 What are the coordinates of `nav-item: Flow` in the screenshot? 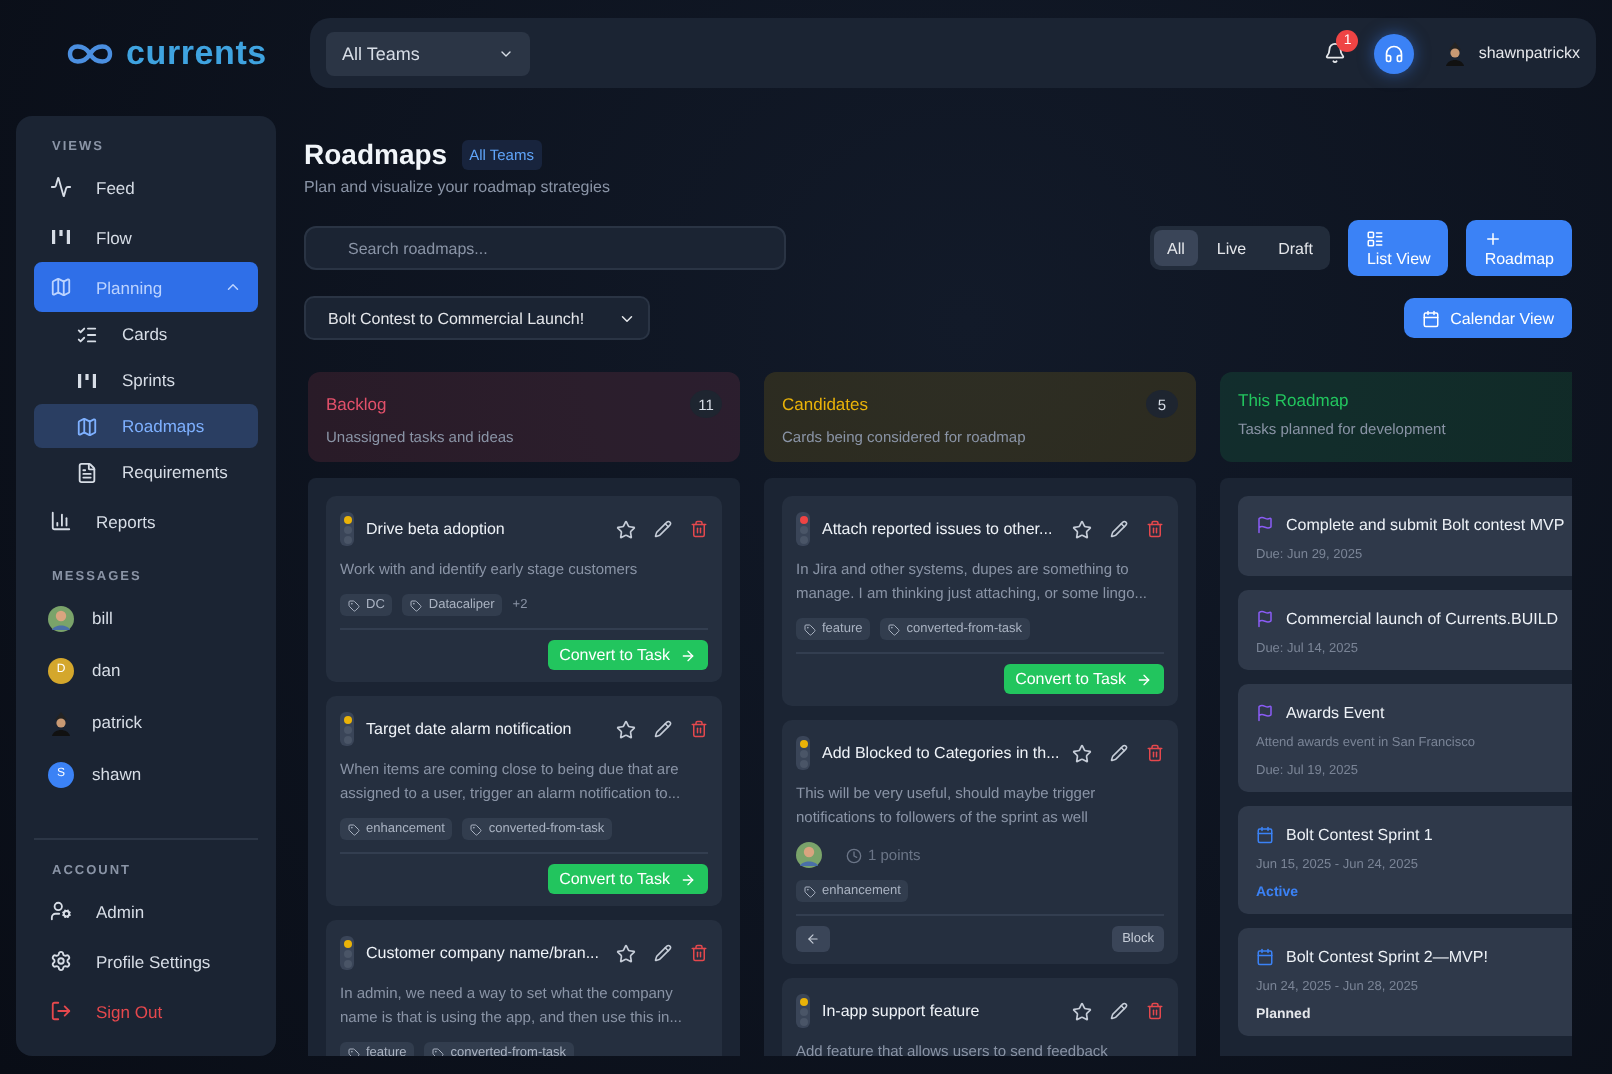 It's located at (146, 237).